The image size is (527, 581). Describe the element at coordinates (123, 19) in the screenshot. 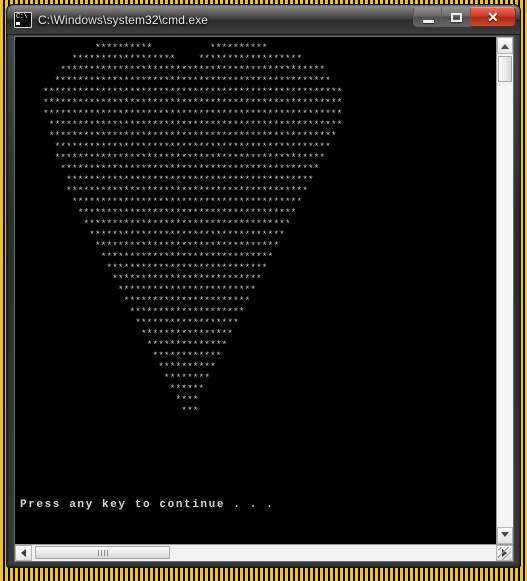

I see `window-title: C:\Windows\system32\cmd.exe` at that location.